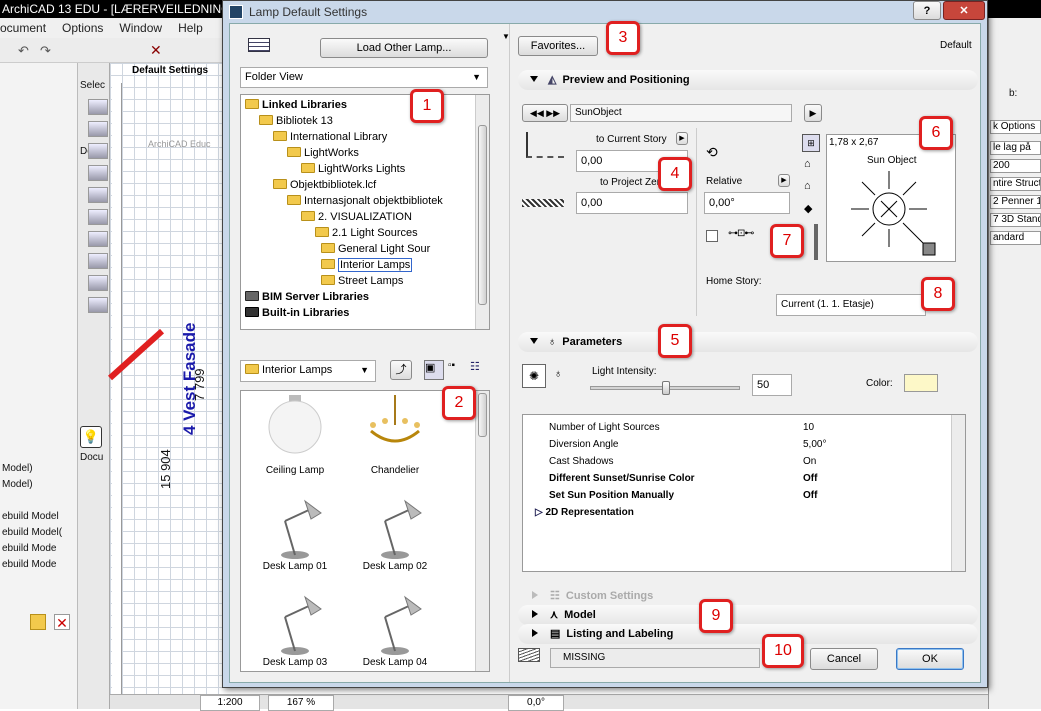 The height and width of the screenshot is (711, 1041). What do you see at coordinates (927, 10) in the screenshot?
I see `help-button: ?` at bounding box center [927, 10].